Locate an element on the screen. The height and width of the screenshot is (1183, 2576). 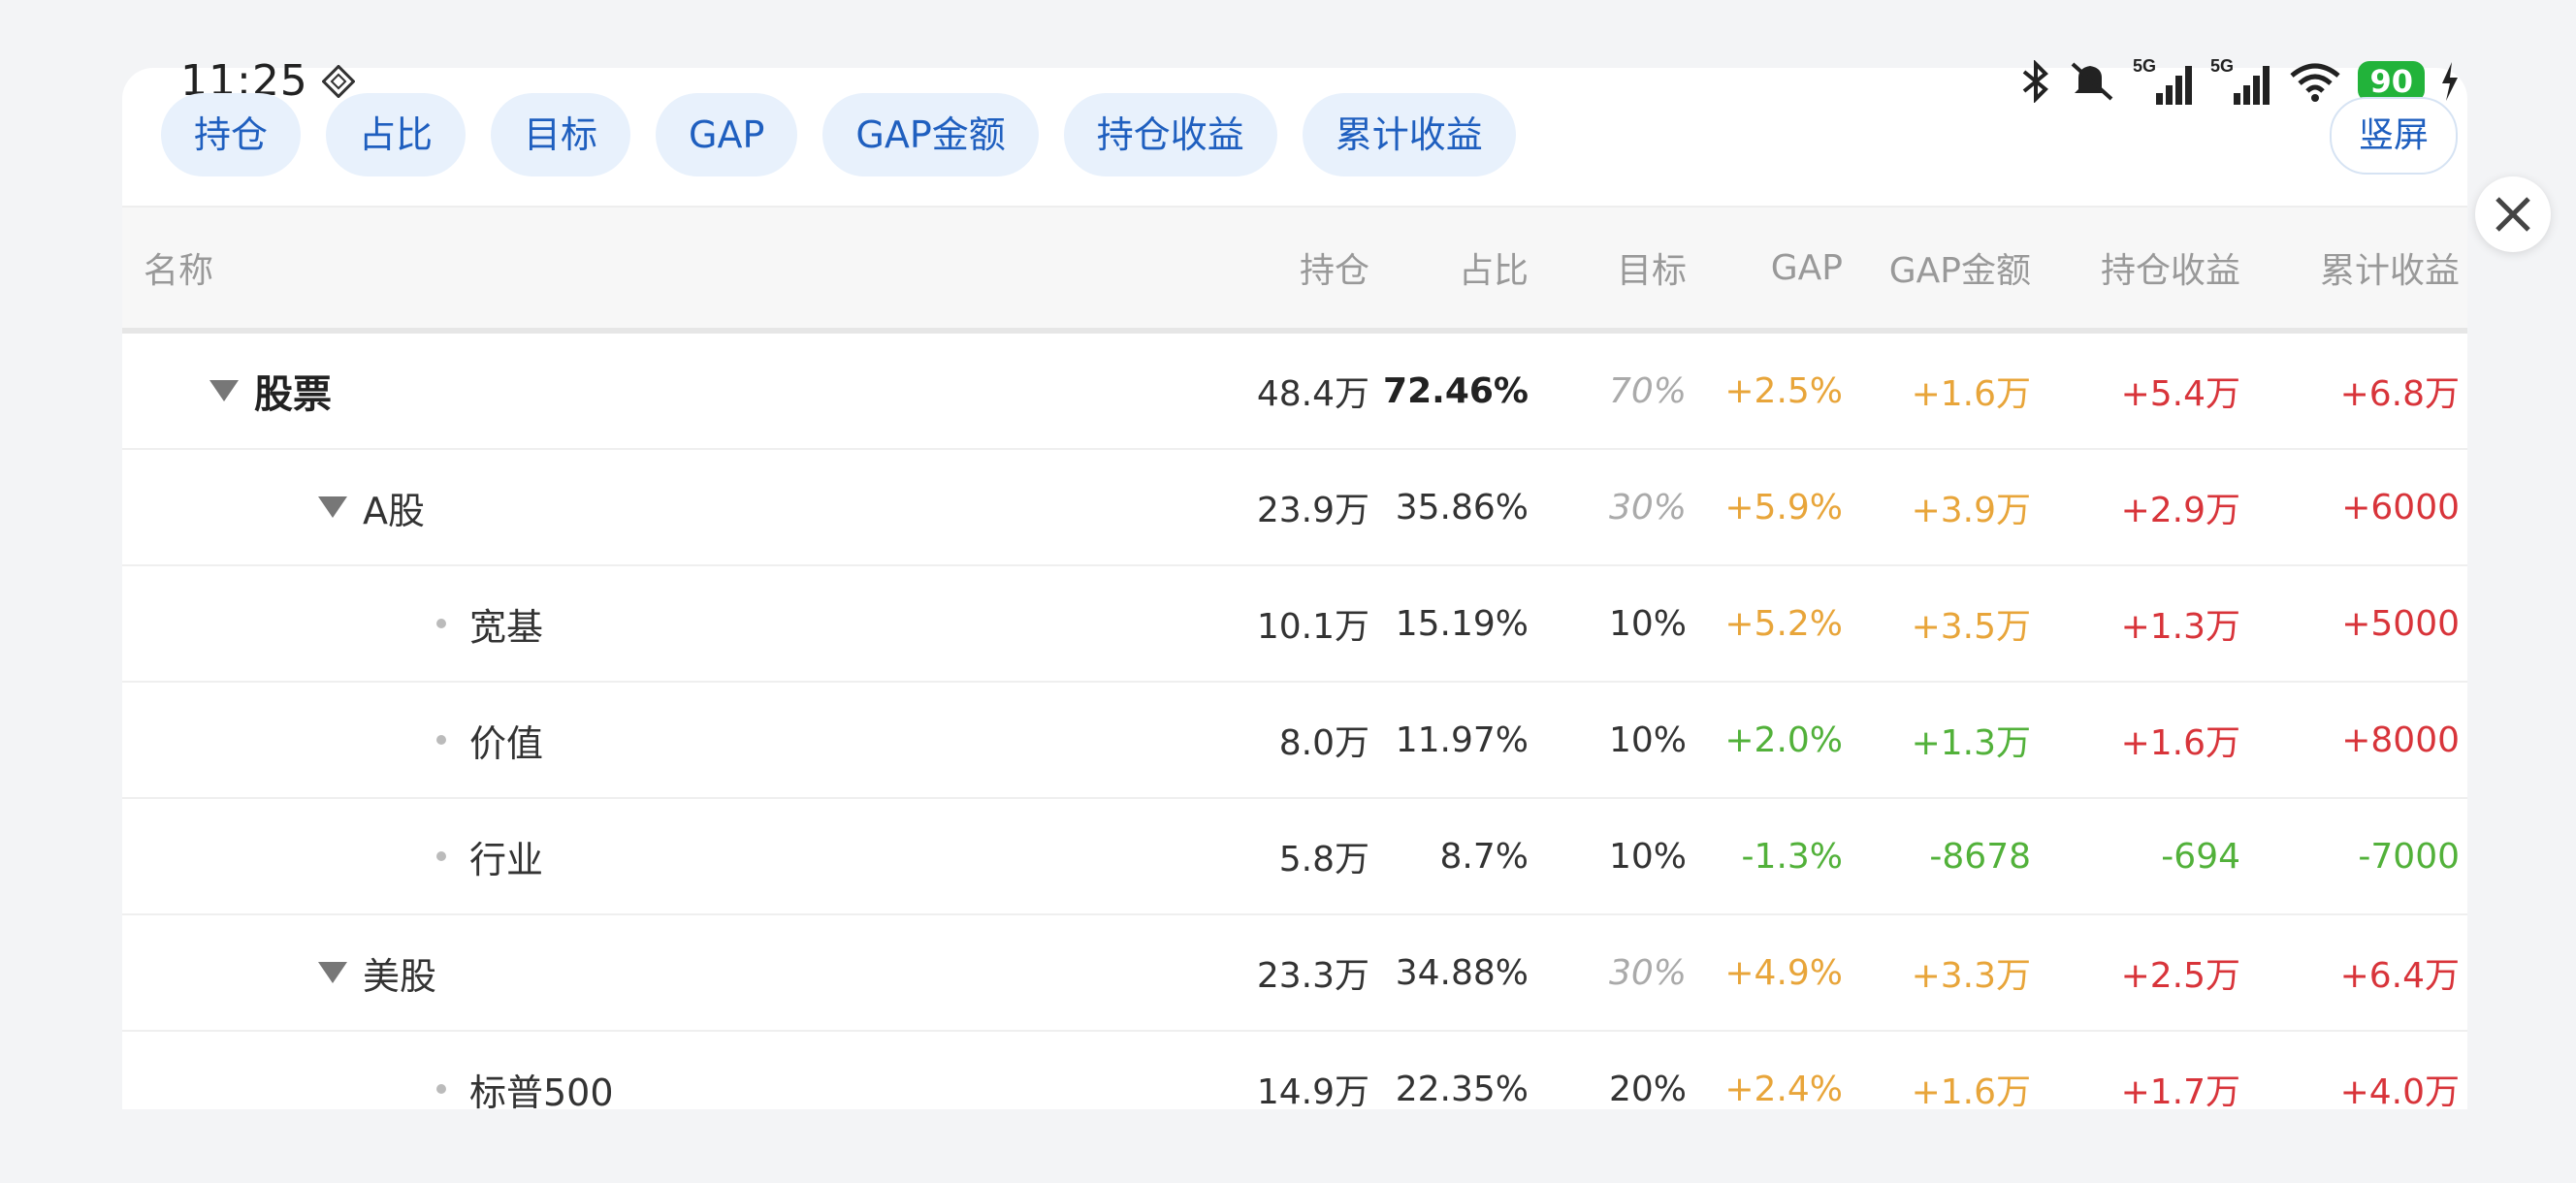
cell-holding: 5.8万 is located at coordinates (1323, 859).